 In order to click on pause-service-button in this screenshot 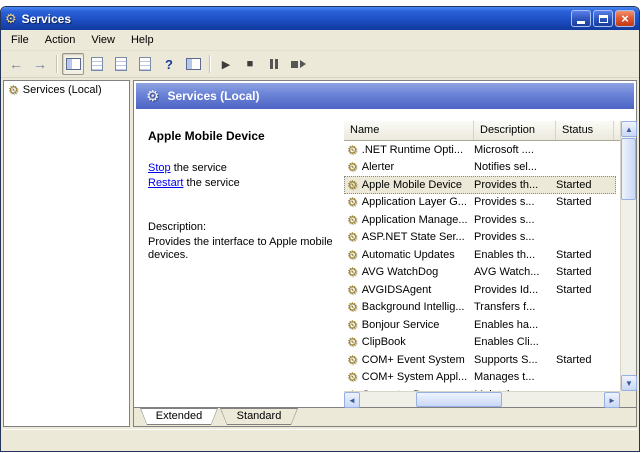, I will do `click(274, 64)`.